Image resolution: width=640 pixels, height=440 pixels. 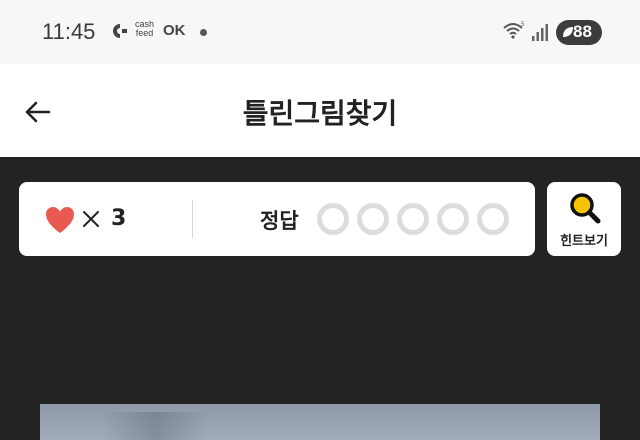 I want to click on card-divider, so click(x=192, y=219).